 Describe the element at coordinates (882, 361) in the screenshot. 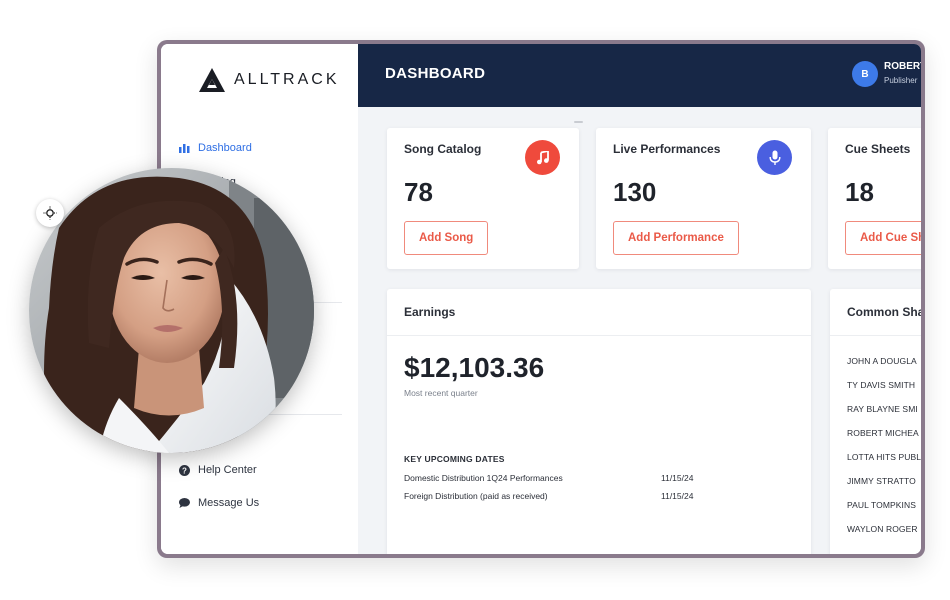

I see `list-item: JOHN A DOUGLA` at that location.